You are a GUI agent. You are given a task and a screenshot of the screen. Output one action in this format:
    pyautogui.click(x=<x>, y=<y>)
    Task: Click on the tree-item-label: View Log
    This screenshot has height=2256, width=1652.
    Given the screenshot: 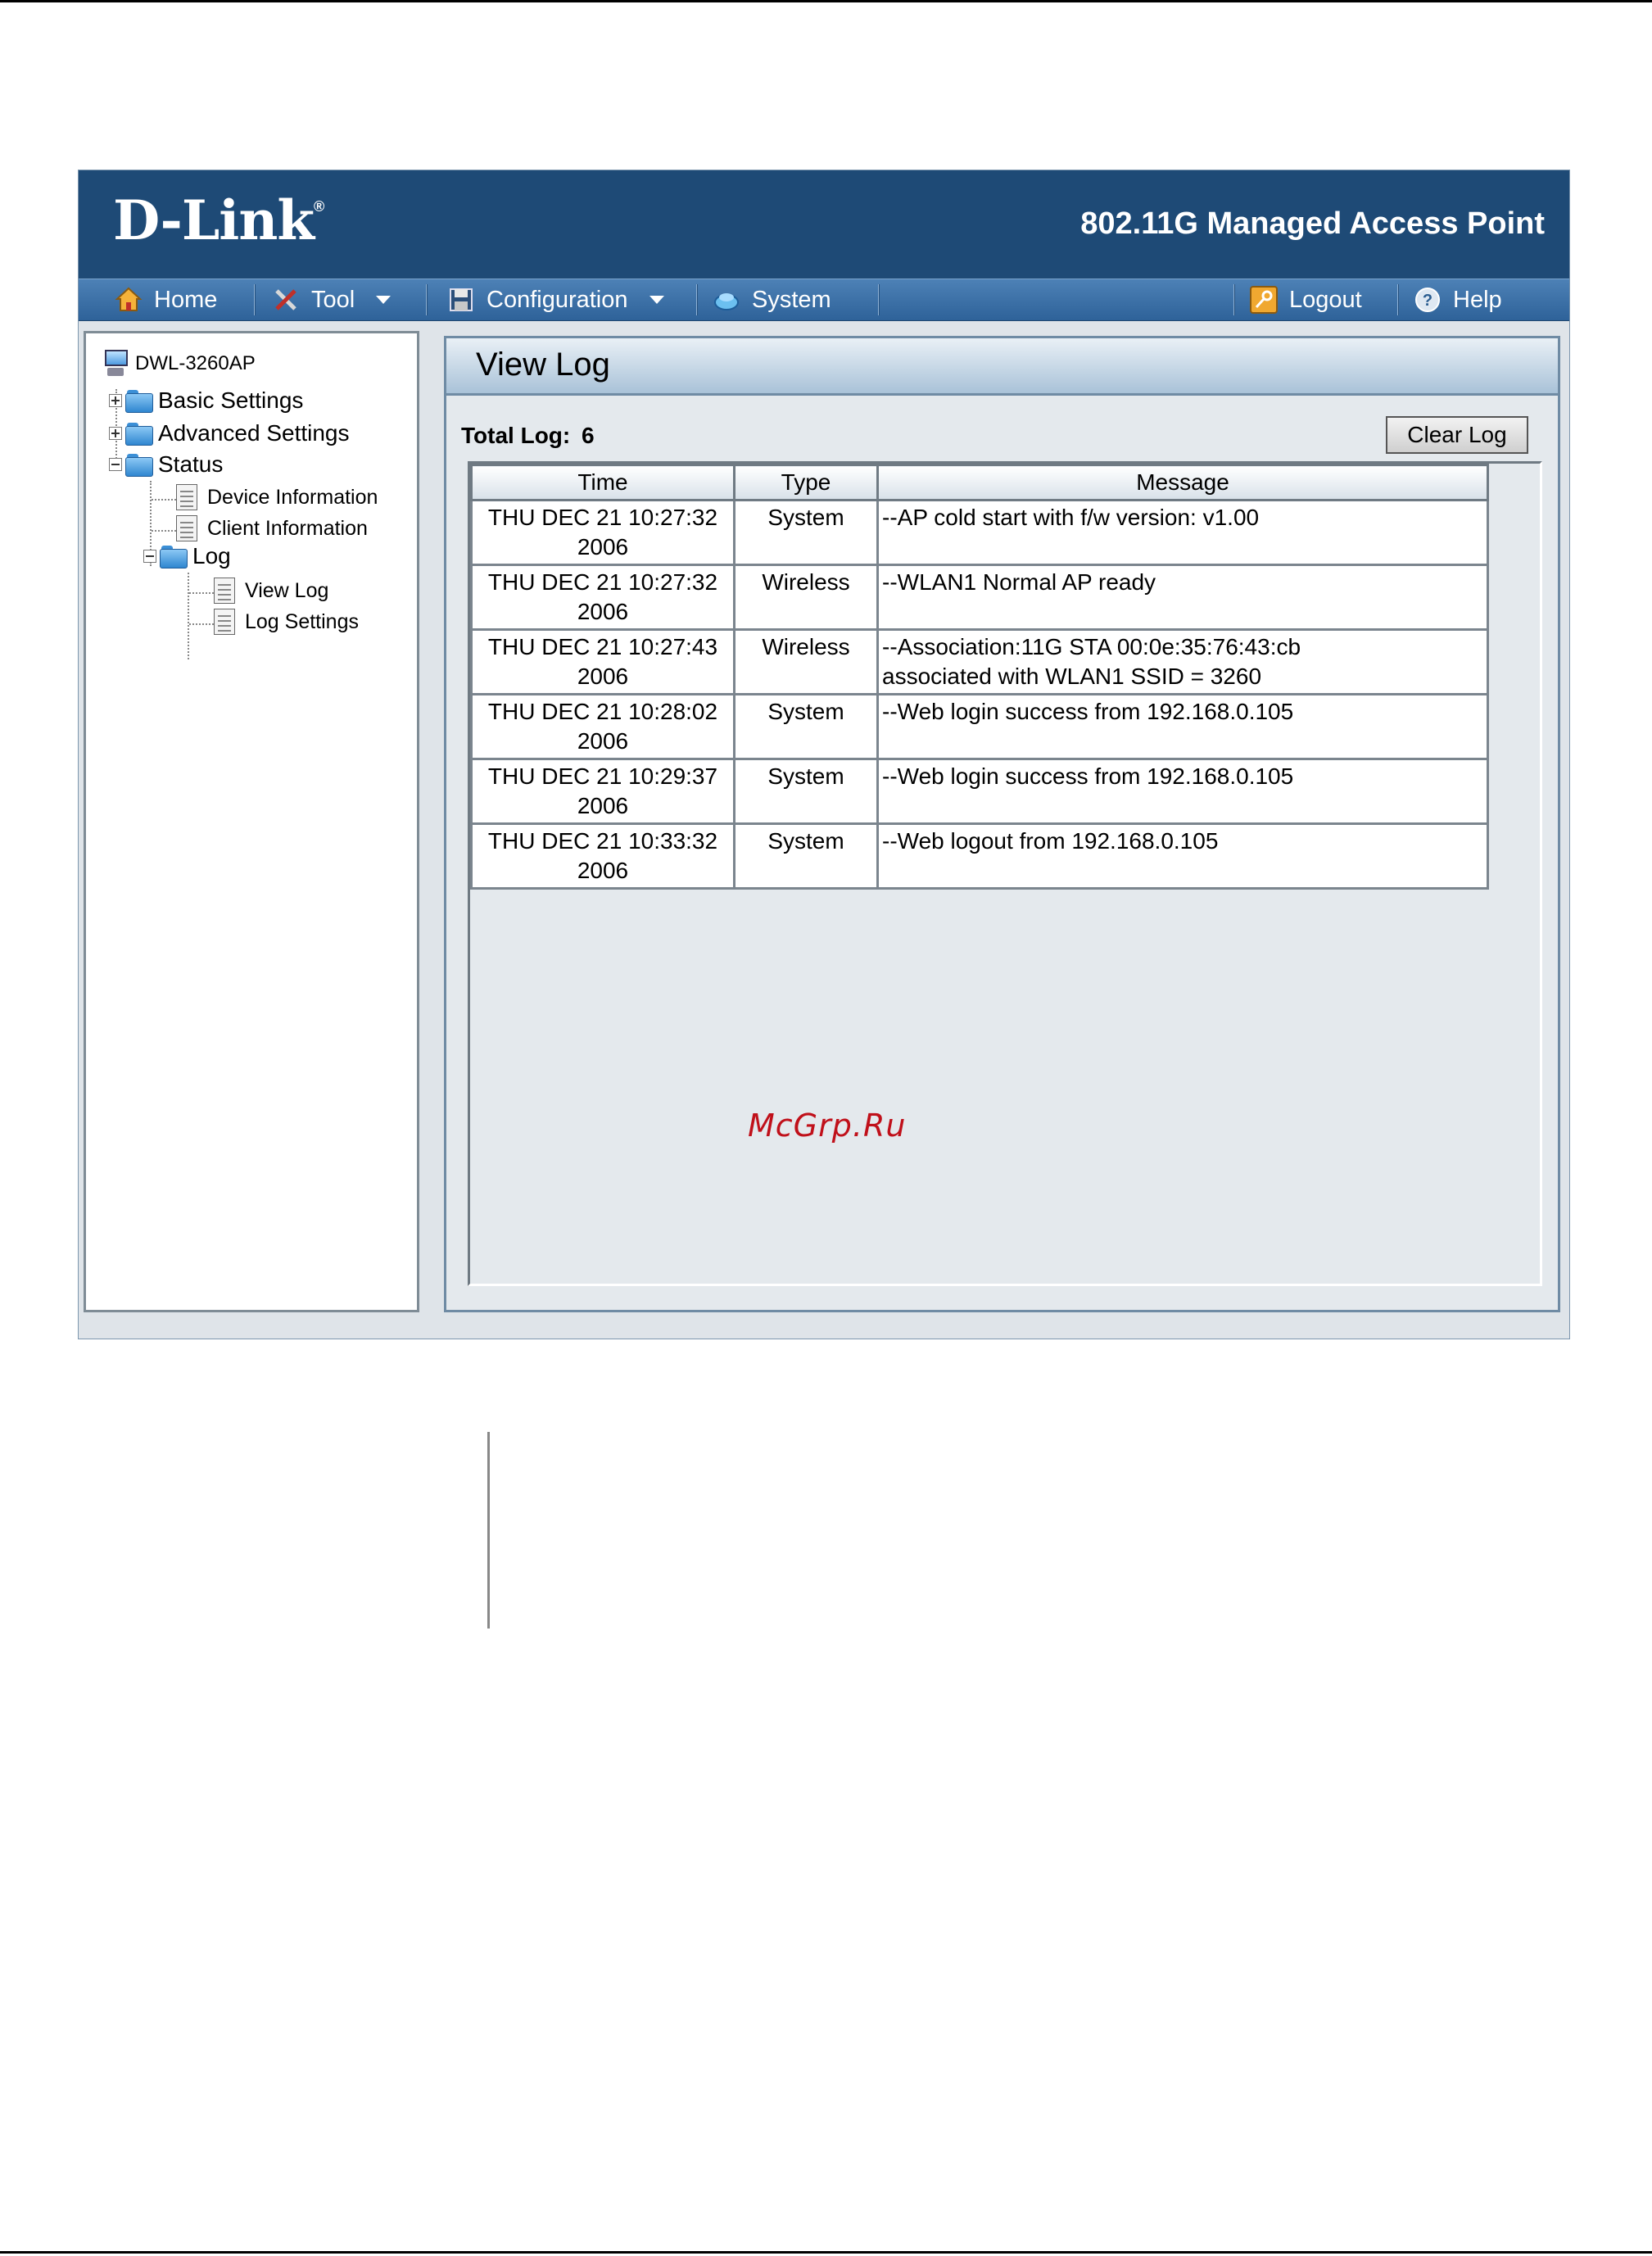 What is the action you would take?
    pyautogui.click(x=287, y=590)
    